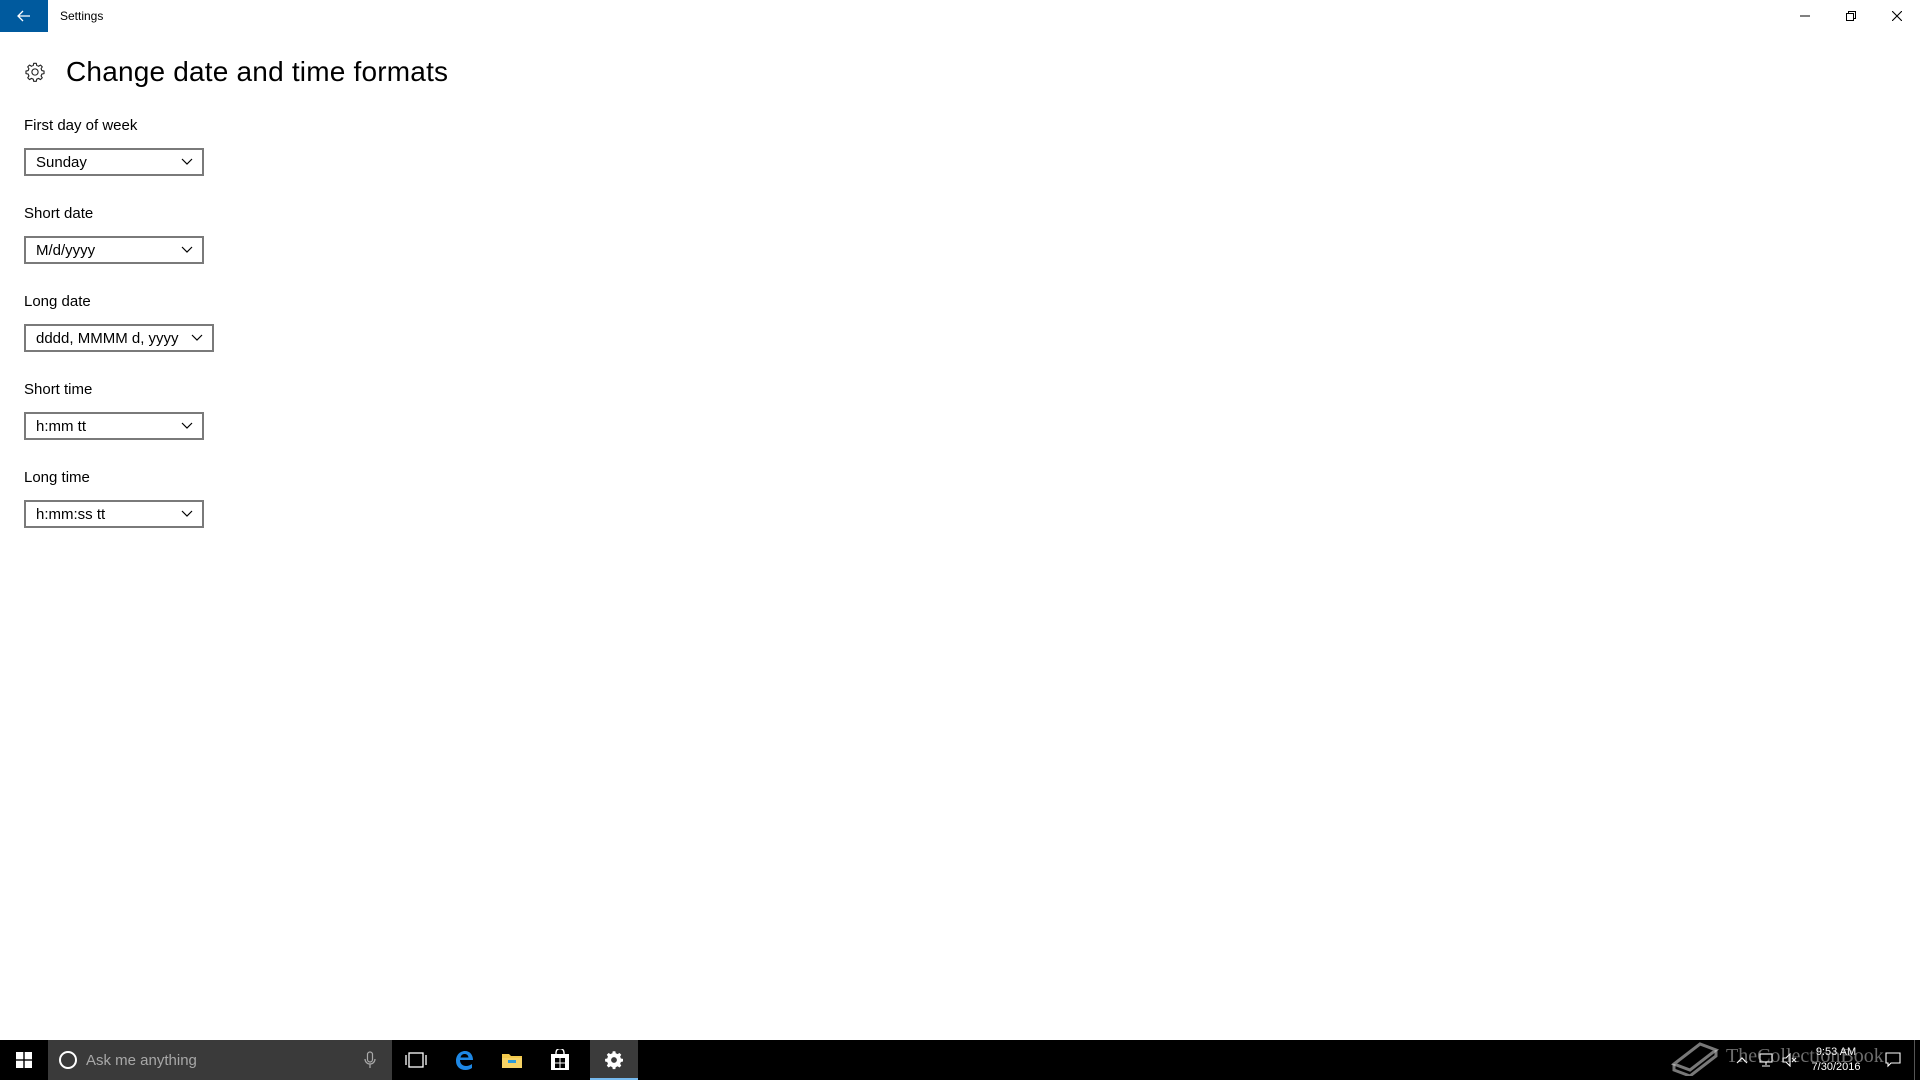 Image resolution: width=1920 pixels, height=1080 pixels. What do you see at coordinates (107, 338) in the screenshot?
I see `dropdown-value: dddd, MMMM d, yyyy` at bounding box center [107, 338].